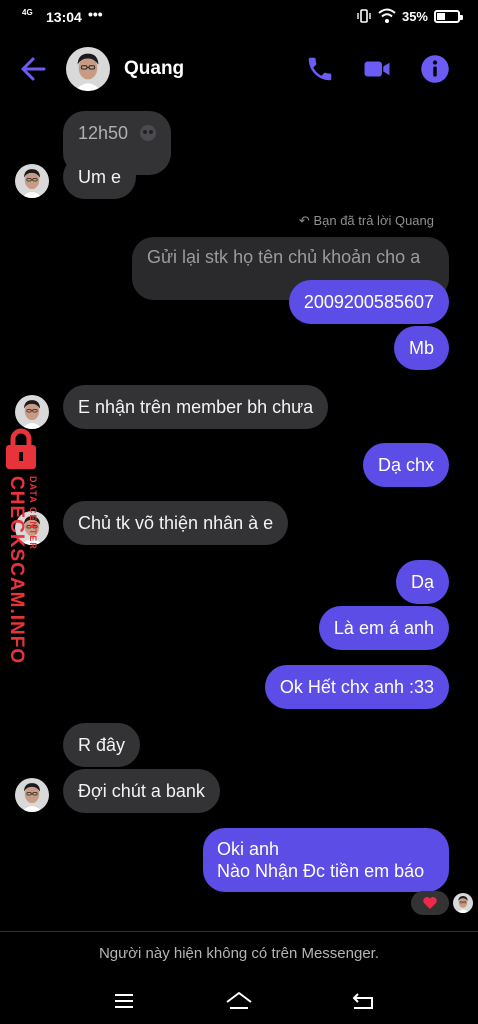 The image size is (478, 1024). I want to click on network-indicator: 4G, so click(27, 12).